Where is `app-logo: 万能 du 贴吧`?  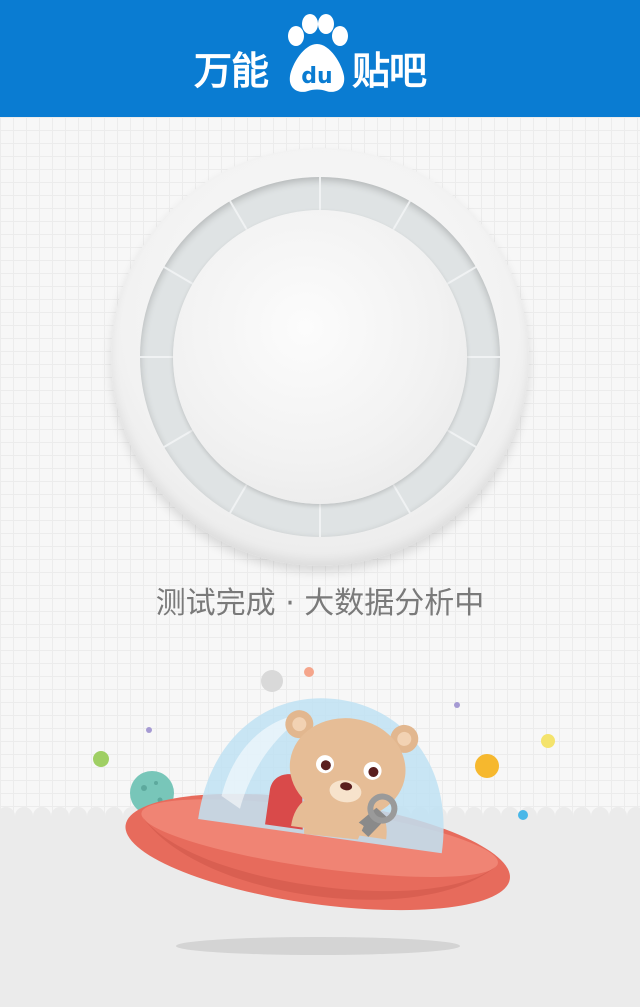
app-logo: 万能 du 贴吧 is located at coordinates (320, 57).